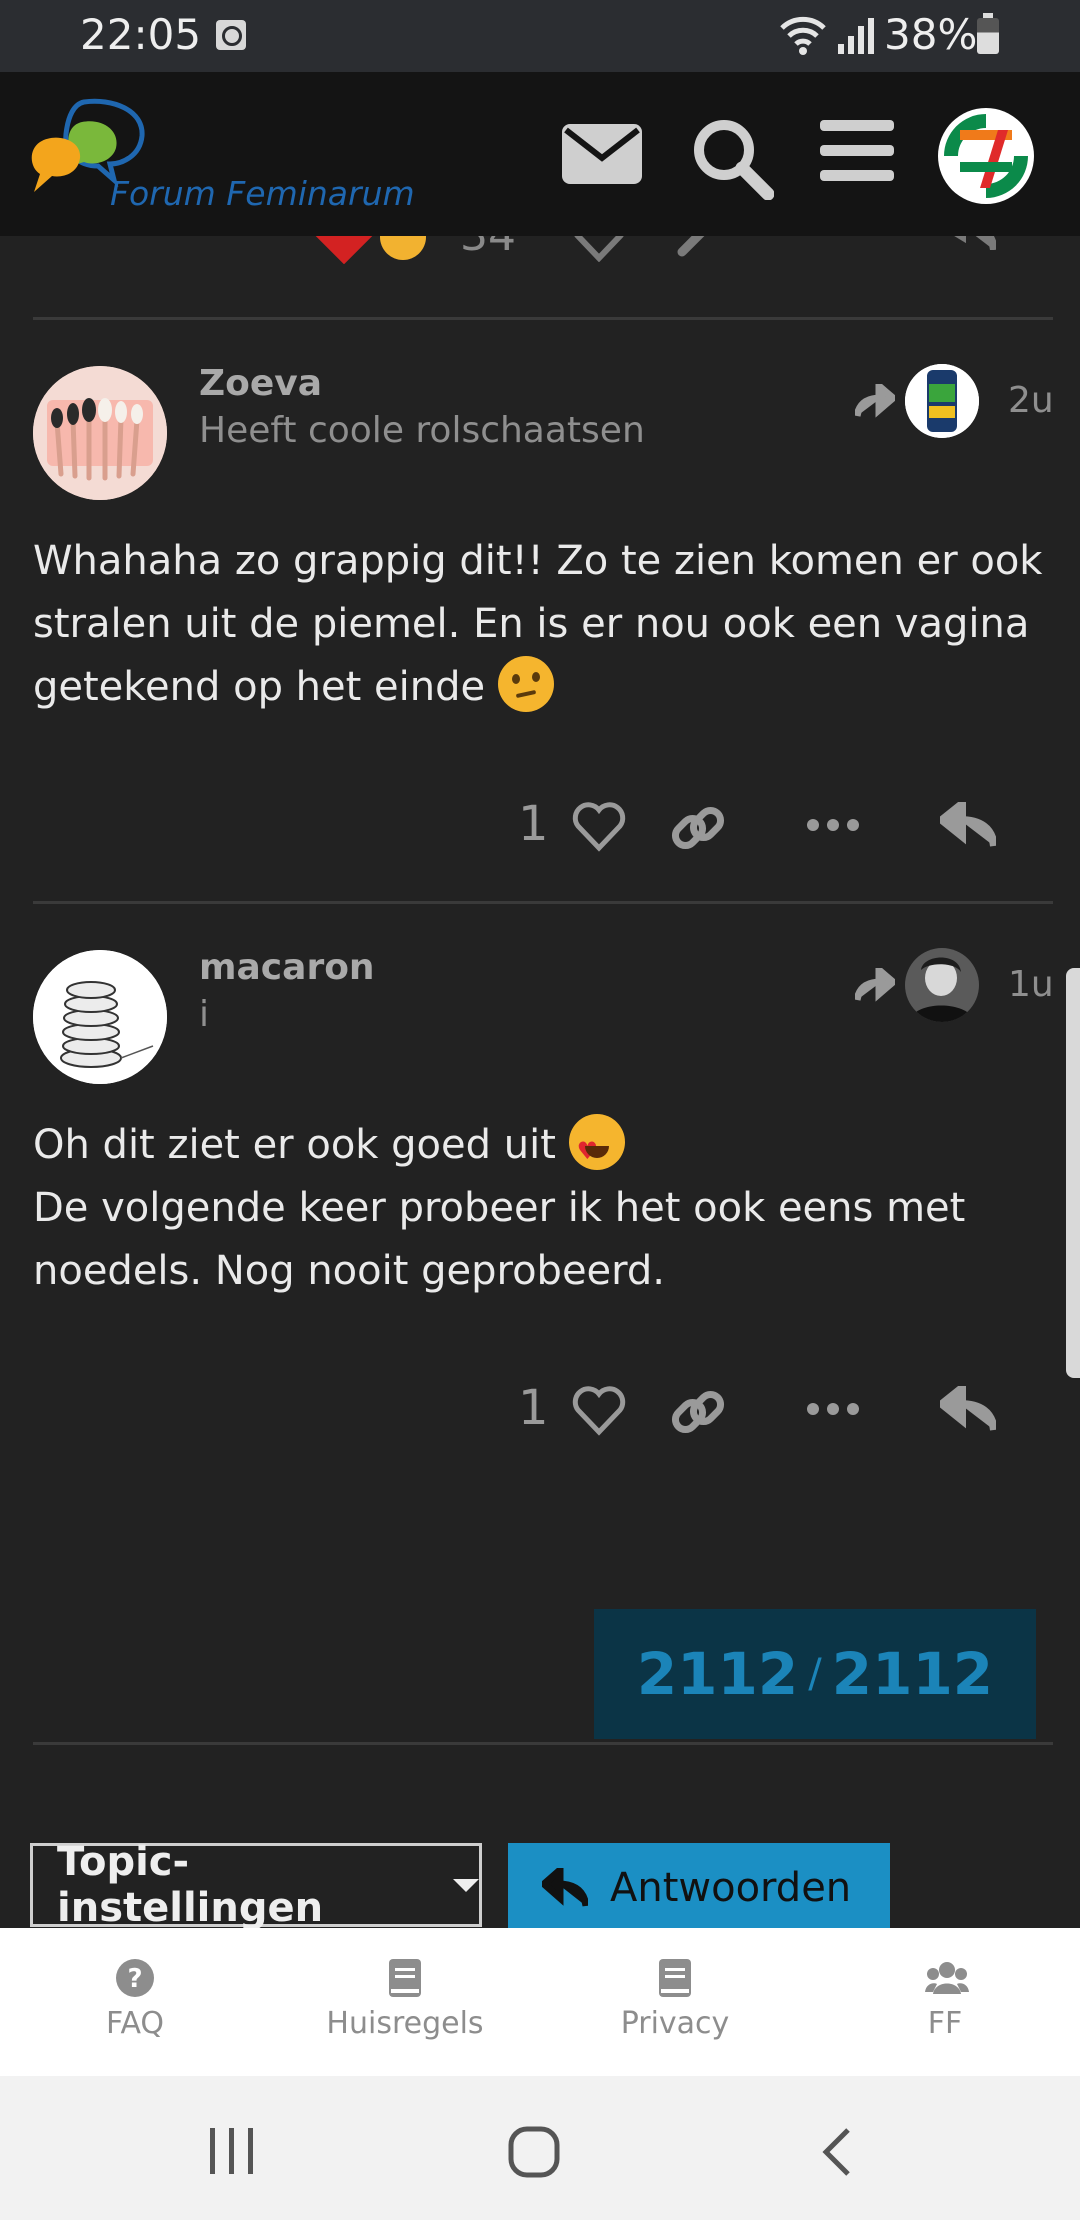 The image size is (1080, 2220). I want to click on footer-nav-label: FAQ, so click(135, 2023).